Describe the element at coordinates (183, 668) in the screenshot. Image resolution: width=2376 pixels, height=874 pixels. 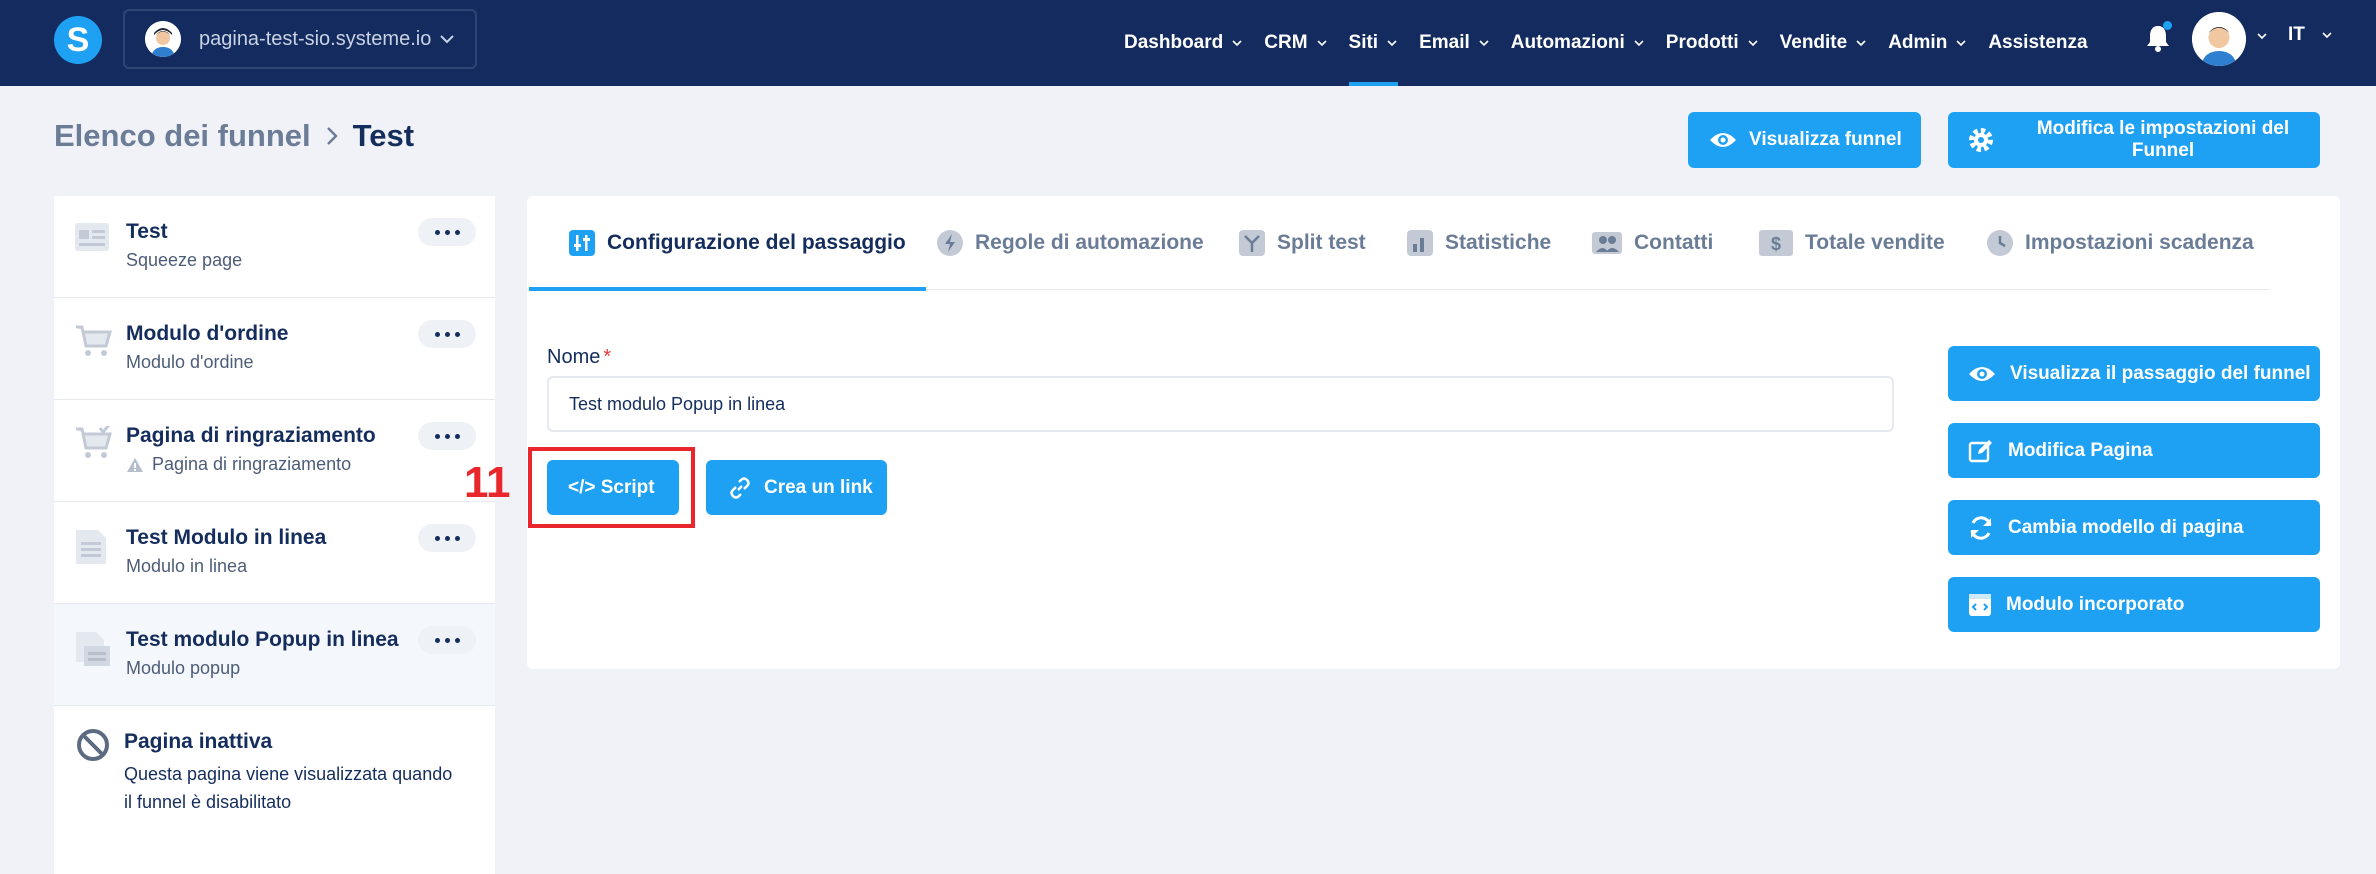
I see `step-type: Modulo popup` at that location.